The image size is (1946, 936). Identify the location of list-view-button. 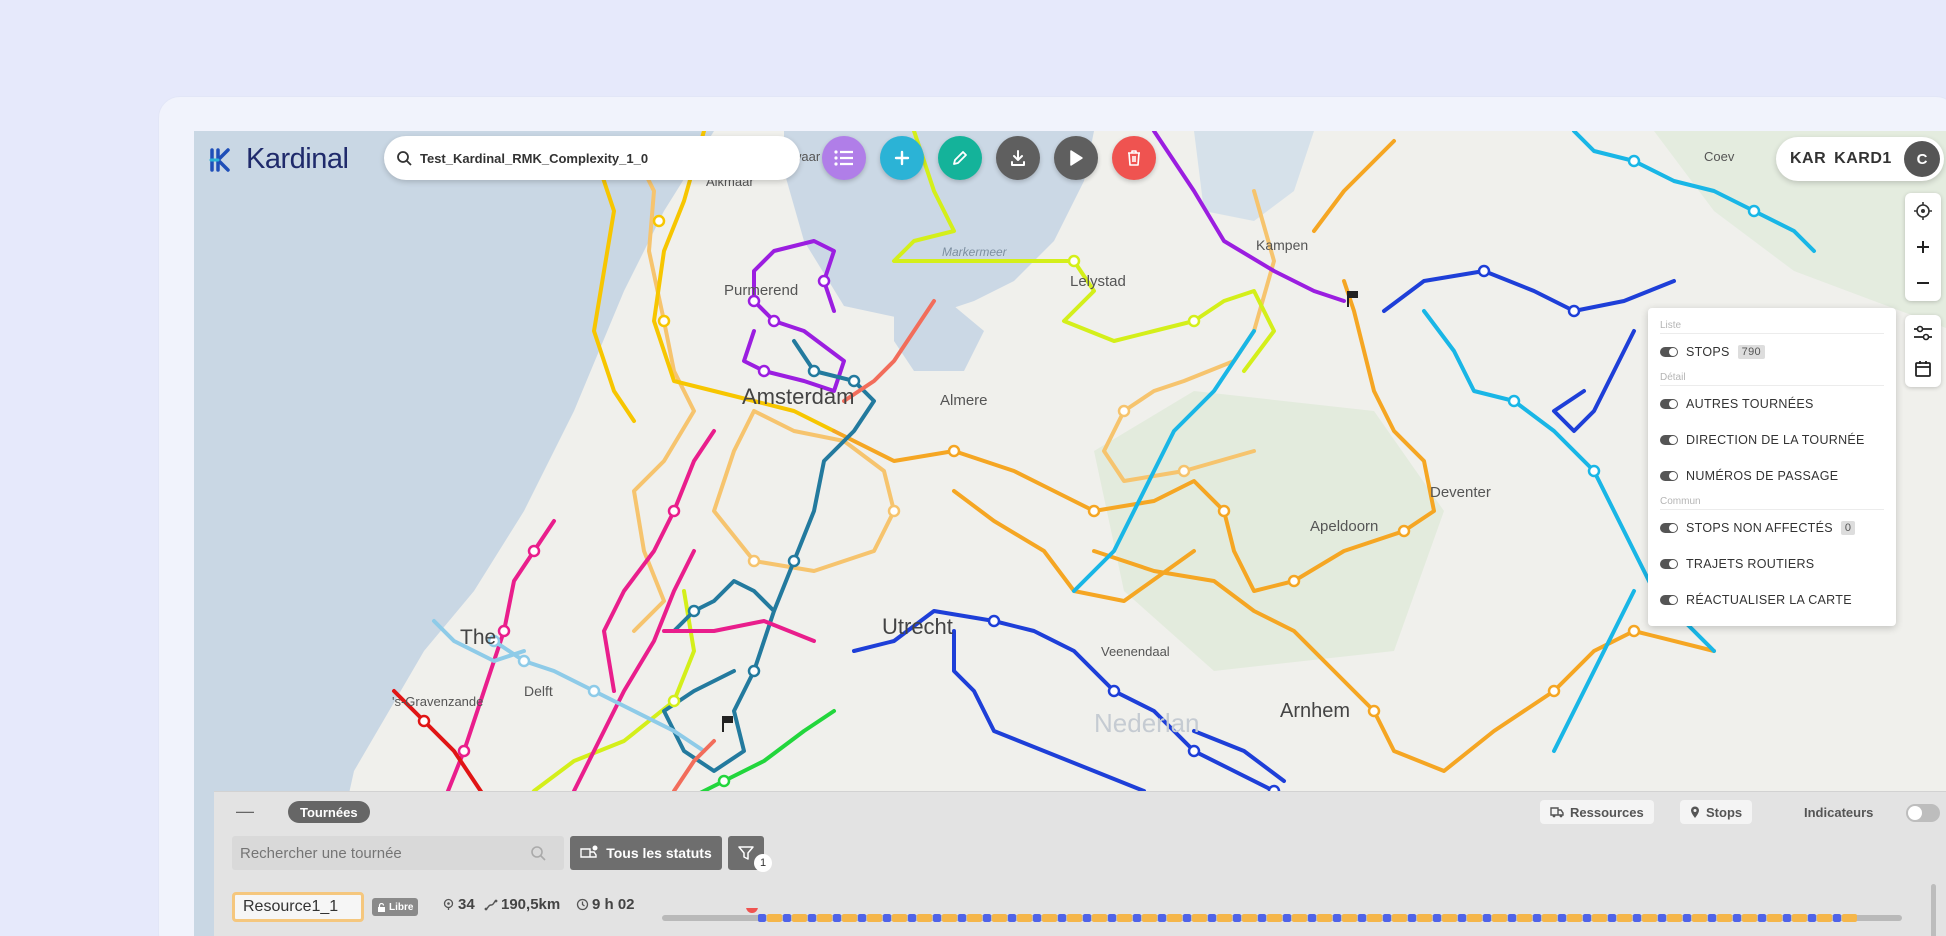
(844, 158).